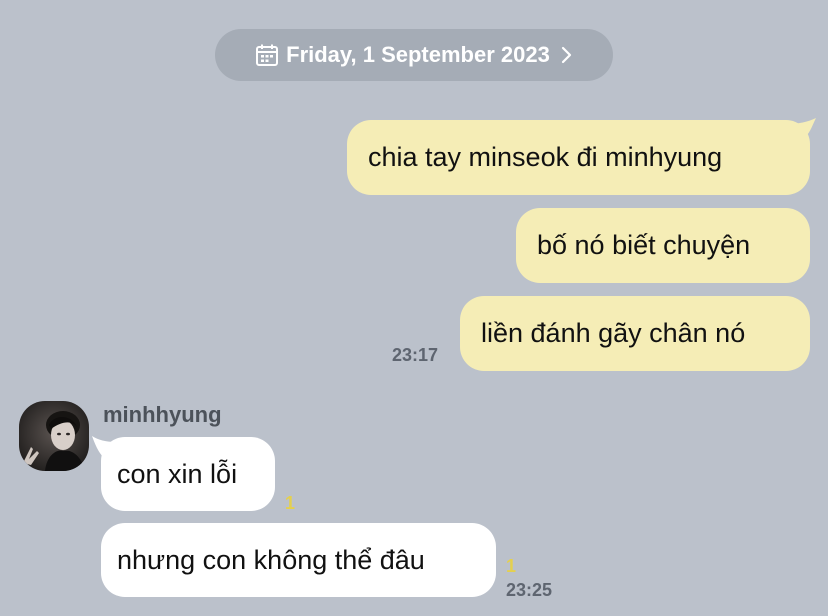  I want to click on message-timestamp: 23:17, so click(415, 355).